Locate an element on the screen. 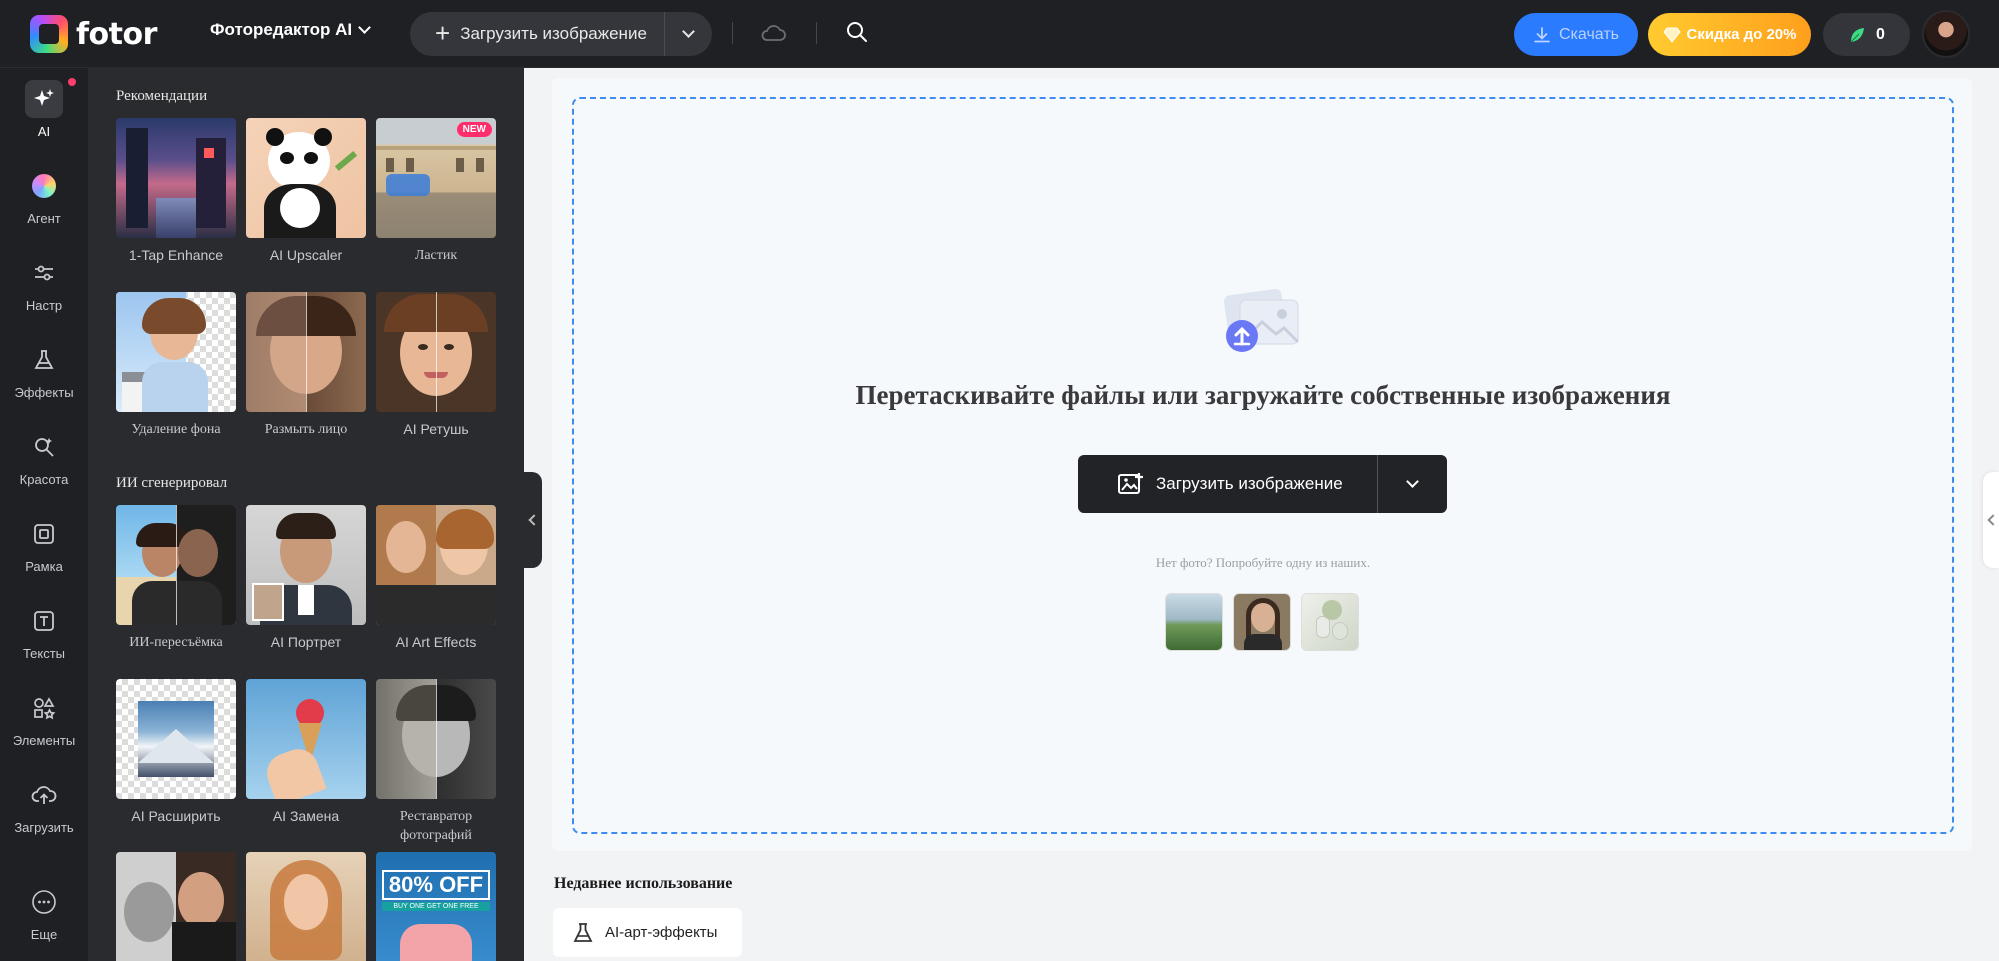  rail-item-upload: Загрузить is located at coordinates (44, 816).